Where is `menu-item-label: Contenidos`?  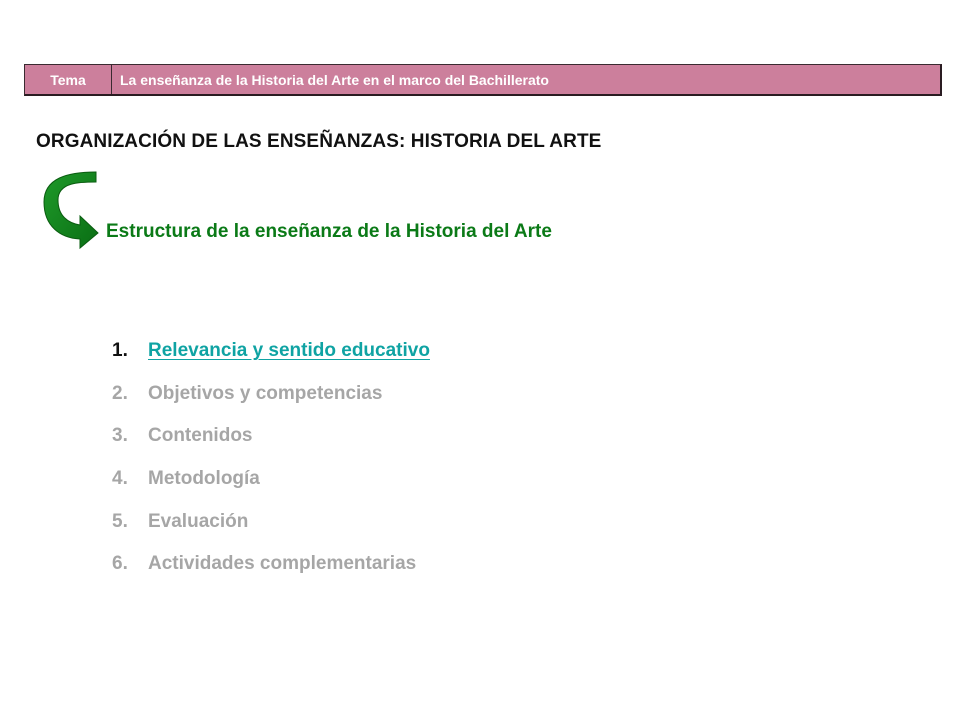 menu-item-label: Contenidos is located at coordinates (200, 436).